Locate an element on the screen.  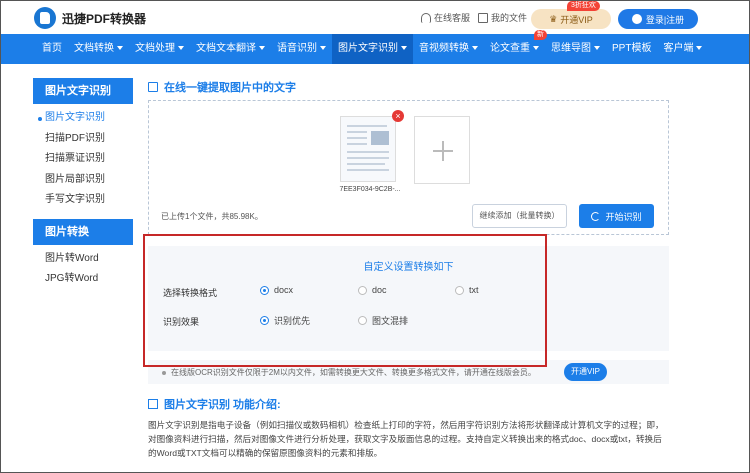
radio-option: 图文混排 is located at coordinates (383, 320).